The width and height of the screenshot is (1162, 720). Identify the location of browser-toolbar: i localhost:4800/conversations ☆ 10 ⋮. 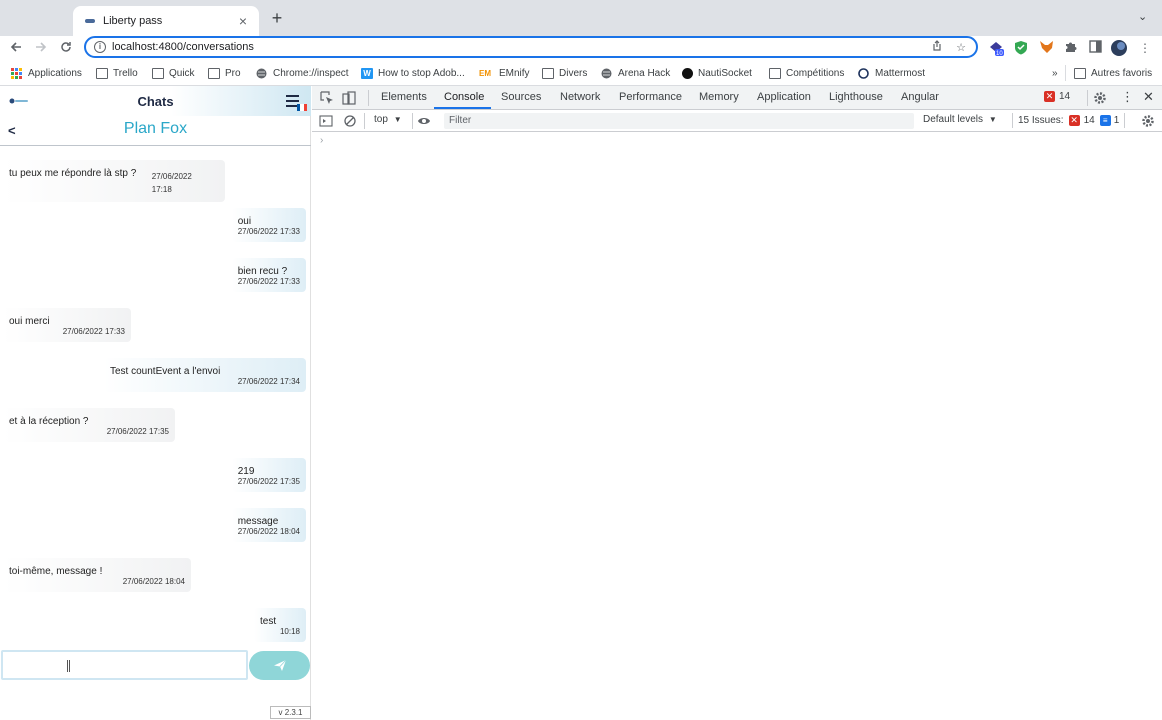
(581, 48).